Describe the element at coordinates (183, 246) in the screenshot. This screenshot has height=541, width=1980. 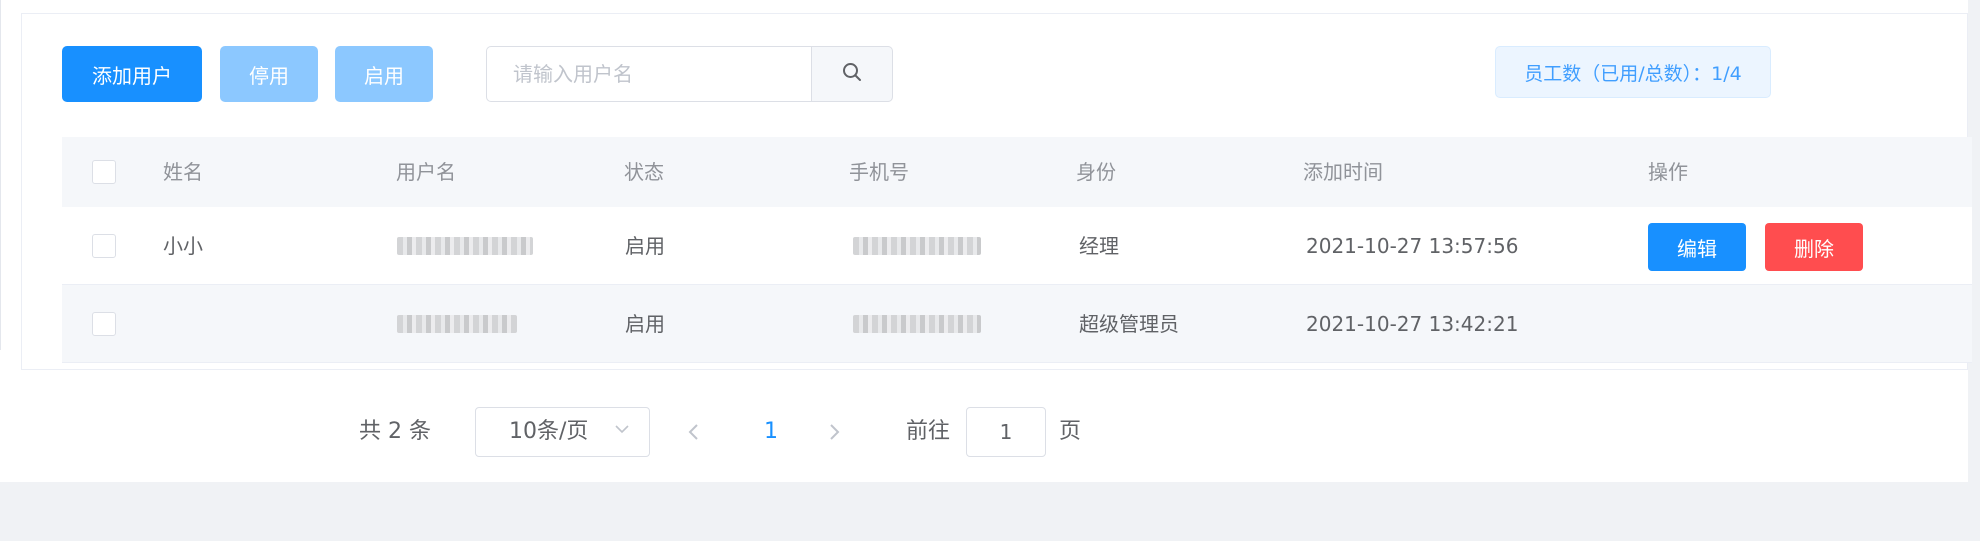
I see `user-name: 小小` at that location.